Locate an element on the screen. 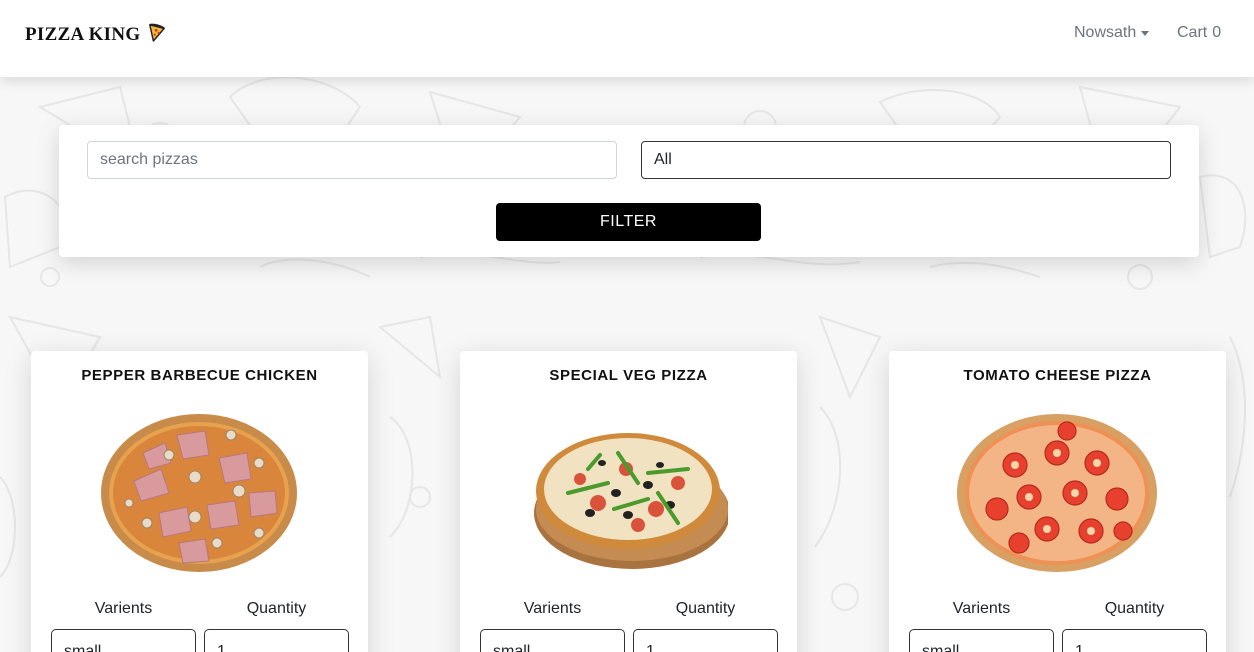 This screenshot has width=1254, height=652. brand-name: PIZZA KING is located at coordinates (83, 34).